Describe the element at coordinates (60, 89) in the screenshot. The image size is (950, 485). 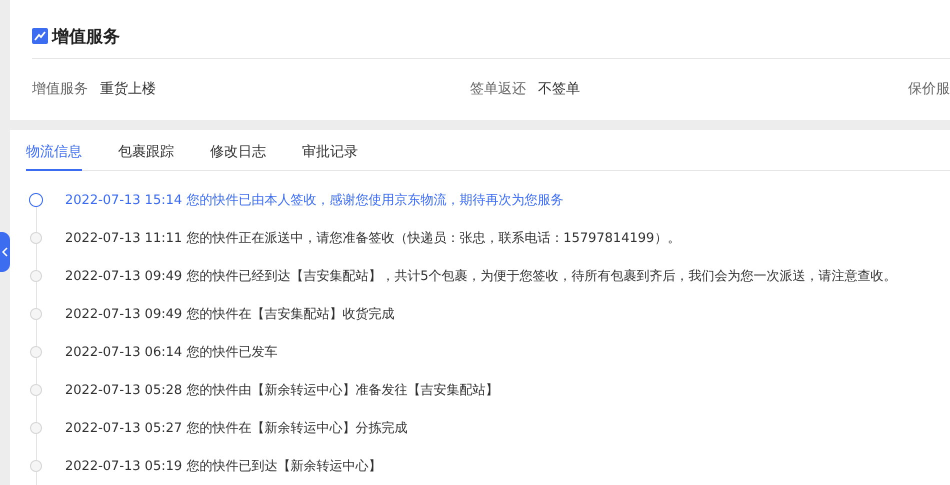
I see `field-label: 增值服务` at that location.